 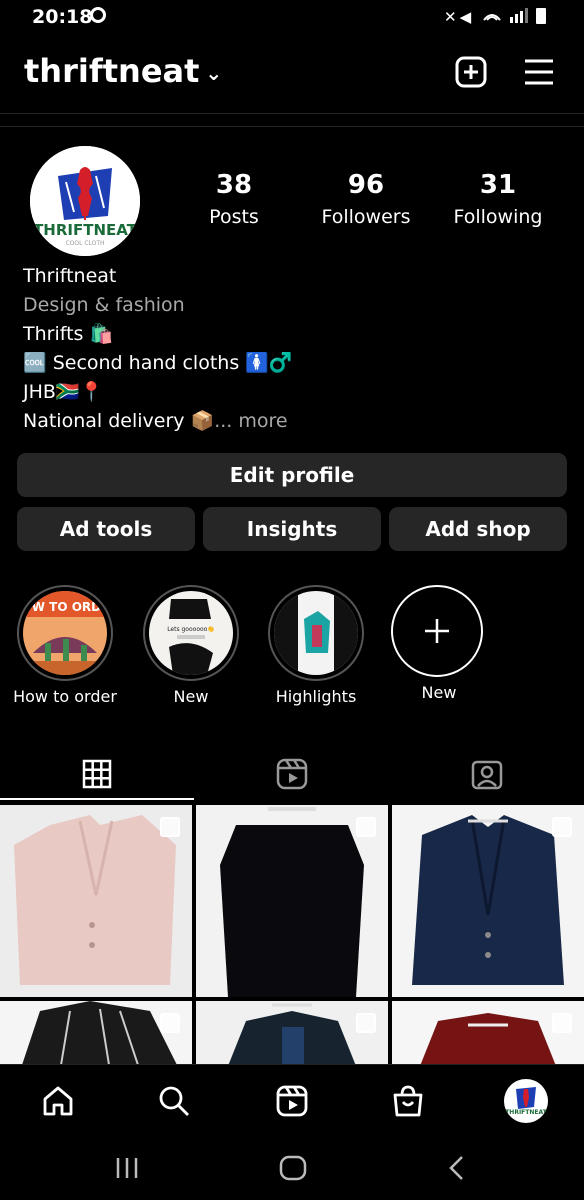 What do you see at coordinates (98, 15) in the screenshot?
I see `sync-icon` at bounding box center [98, 15].